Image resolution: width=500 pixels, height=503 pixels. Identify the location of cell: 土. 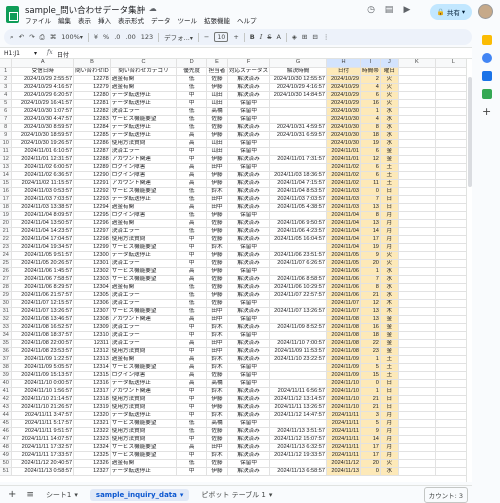
(389, 175).